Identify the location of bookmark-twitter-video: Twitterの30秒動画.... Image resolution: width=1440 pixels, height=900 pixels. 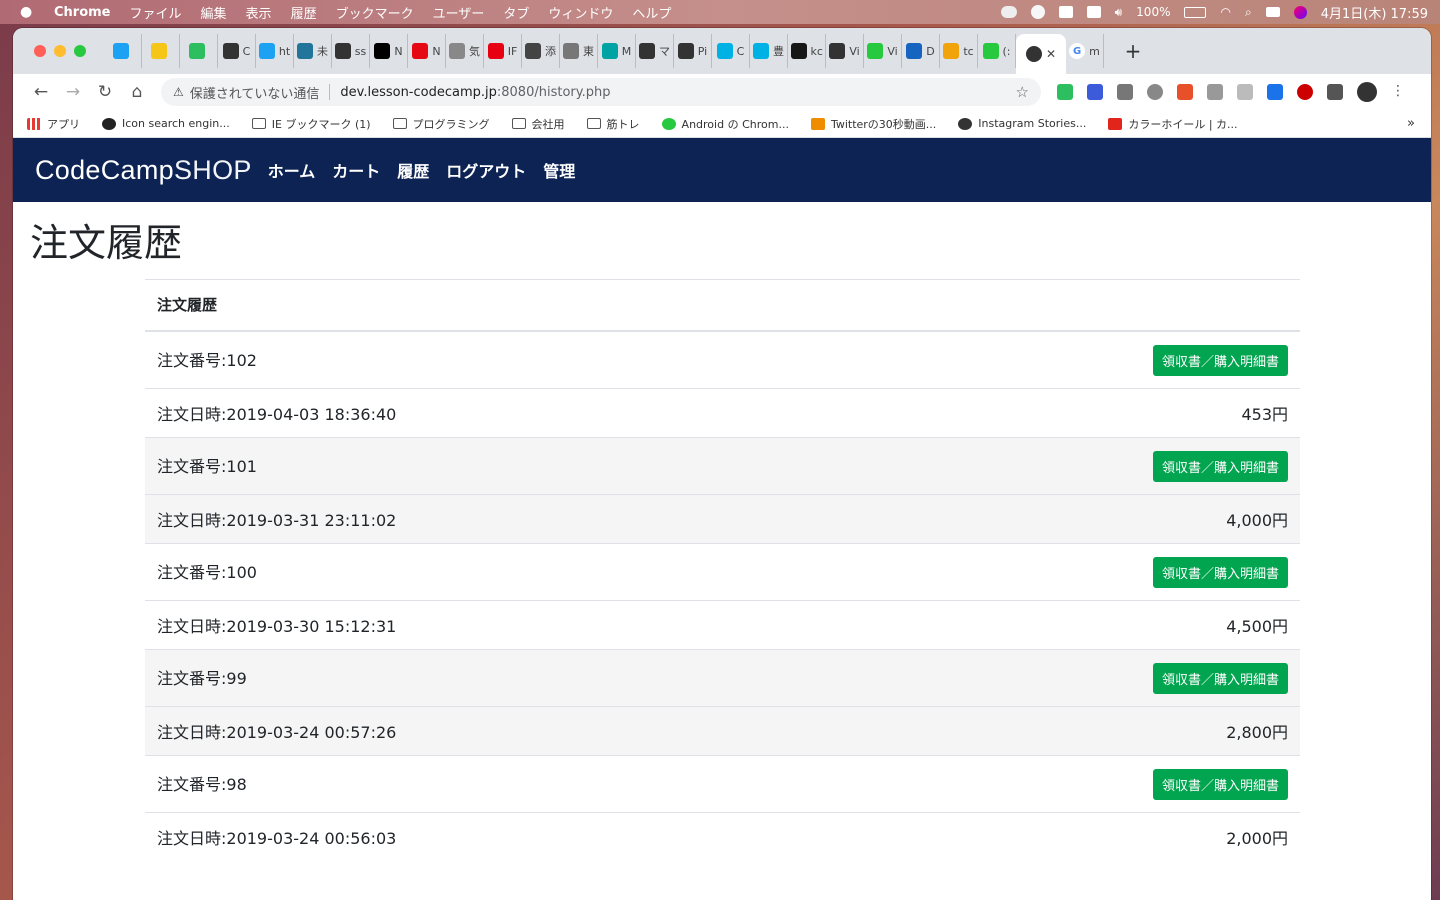
(873, 124).